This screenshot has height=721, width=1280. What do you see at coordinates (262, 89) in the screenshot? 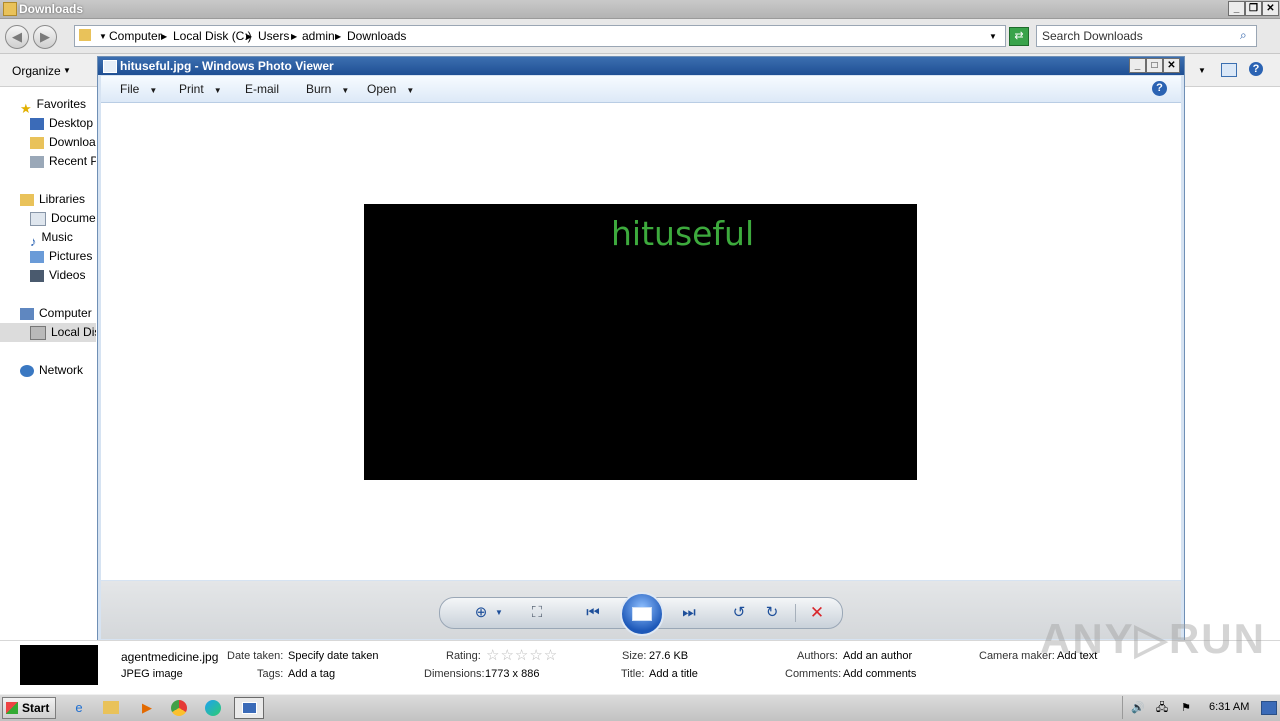
I see `menu-email: E-mail` at bounding box center [262, 89].